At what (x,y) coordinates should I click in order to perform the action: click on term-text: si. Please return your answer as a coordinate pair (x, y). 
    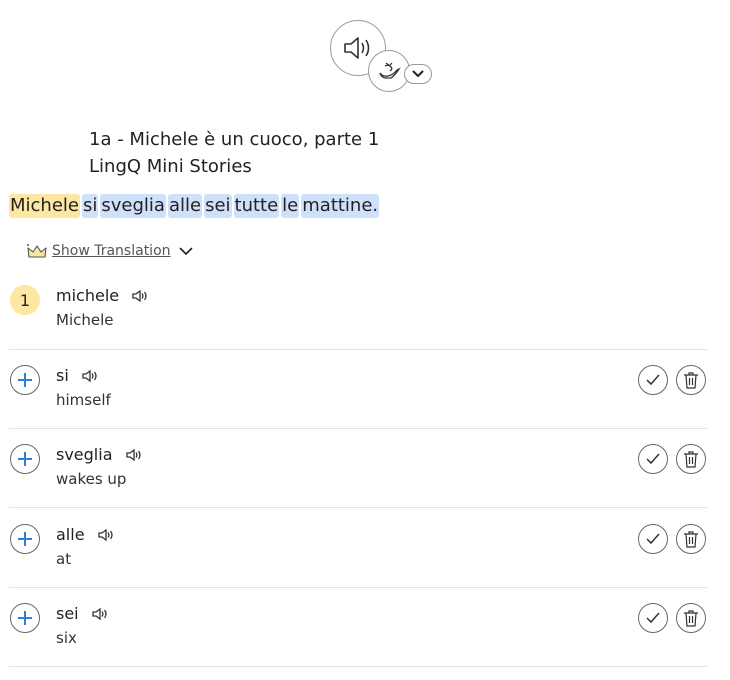
    Looking at the image, I should click on (62, 375).